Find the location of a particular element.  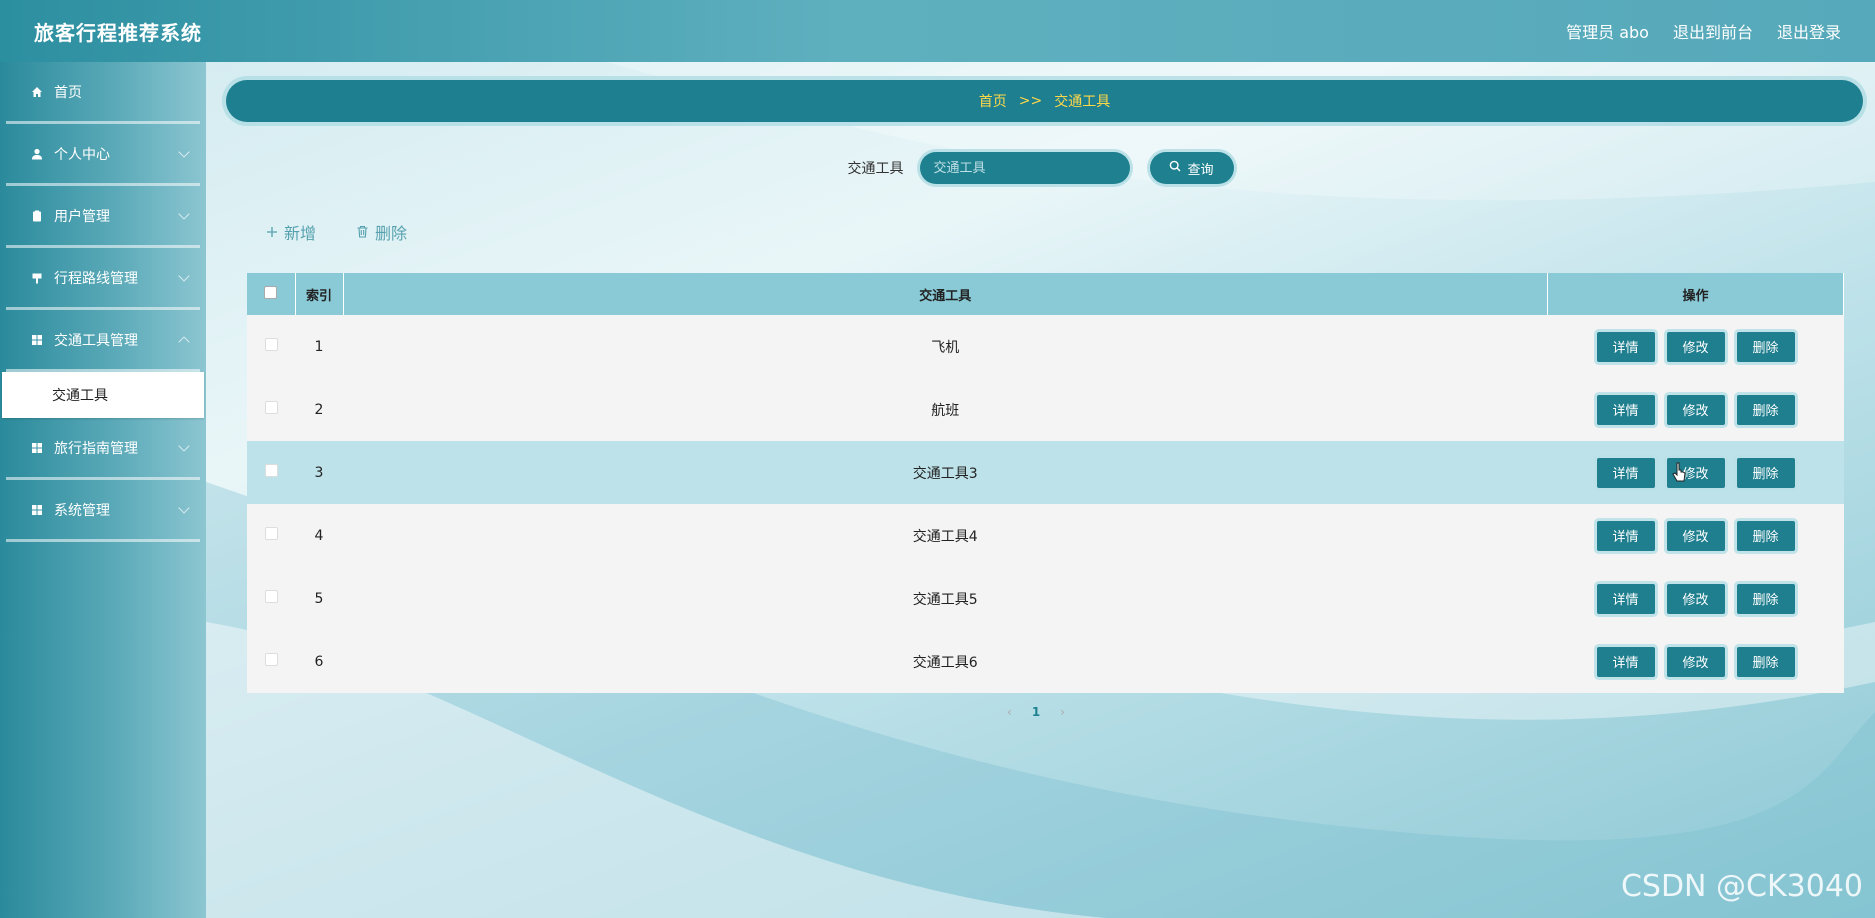

home-icon is located at coordinates (37, 92).